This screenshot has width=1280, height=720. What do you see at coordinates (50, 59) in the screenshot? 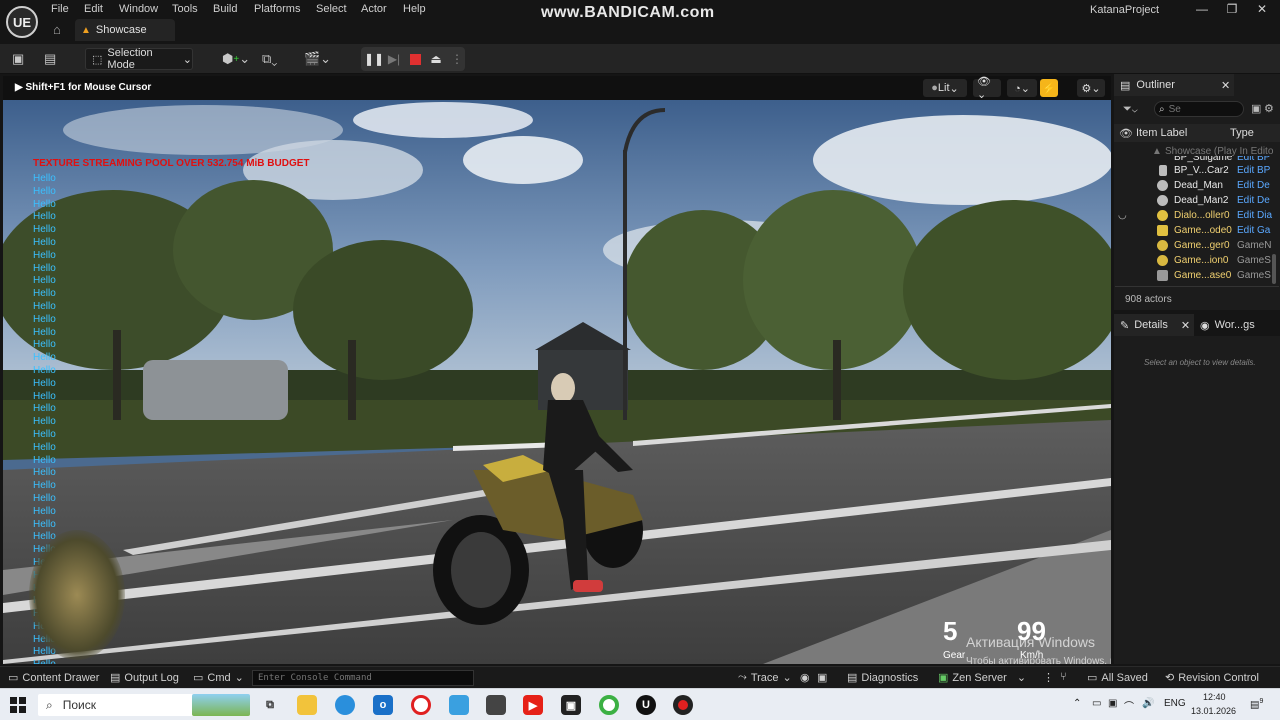
I see `content-browser-icon: ▤` at bounding box center [50, 59].